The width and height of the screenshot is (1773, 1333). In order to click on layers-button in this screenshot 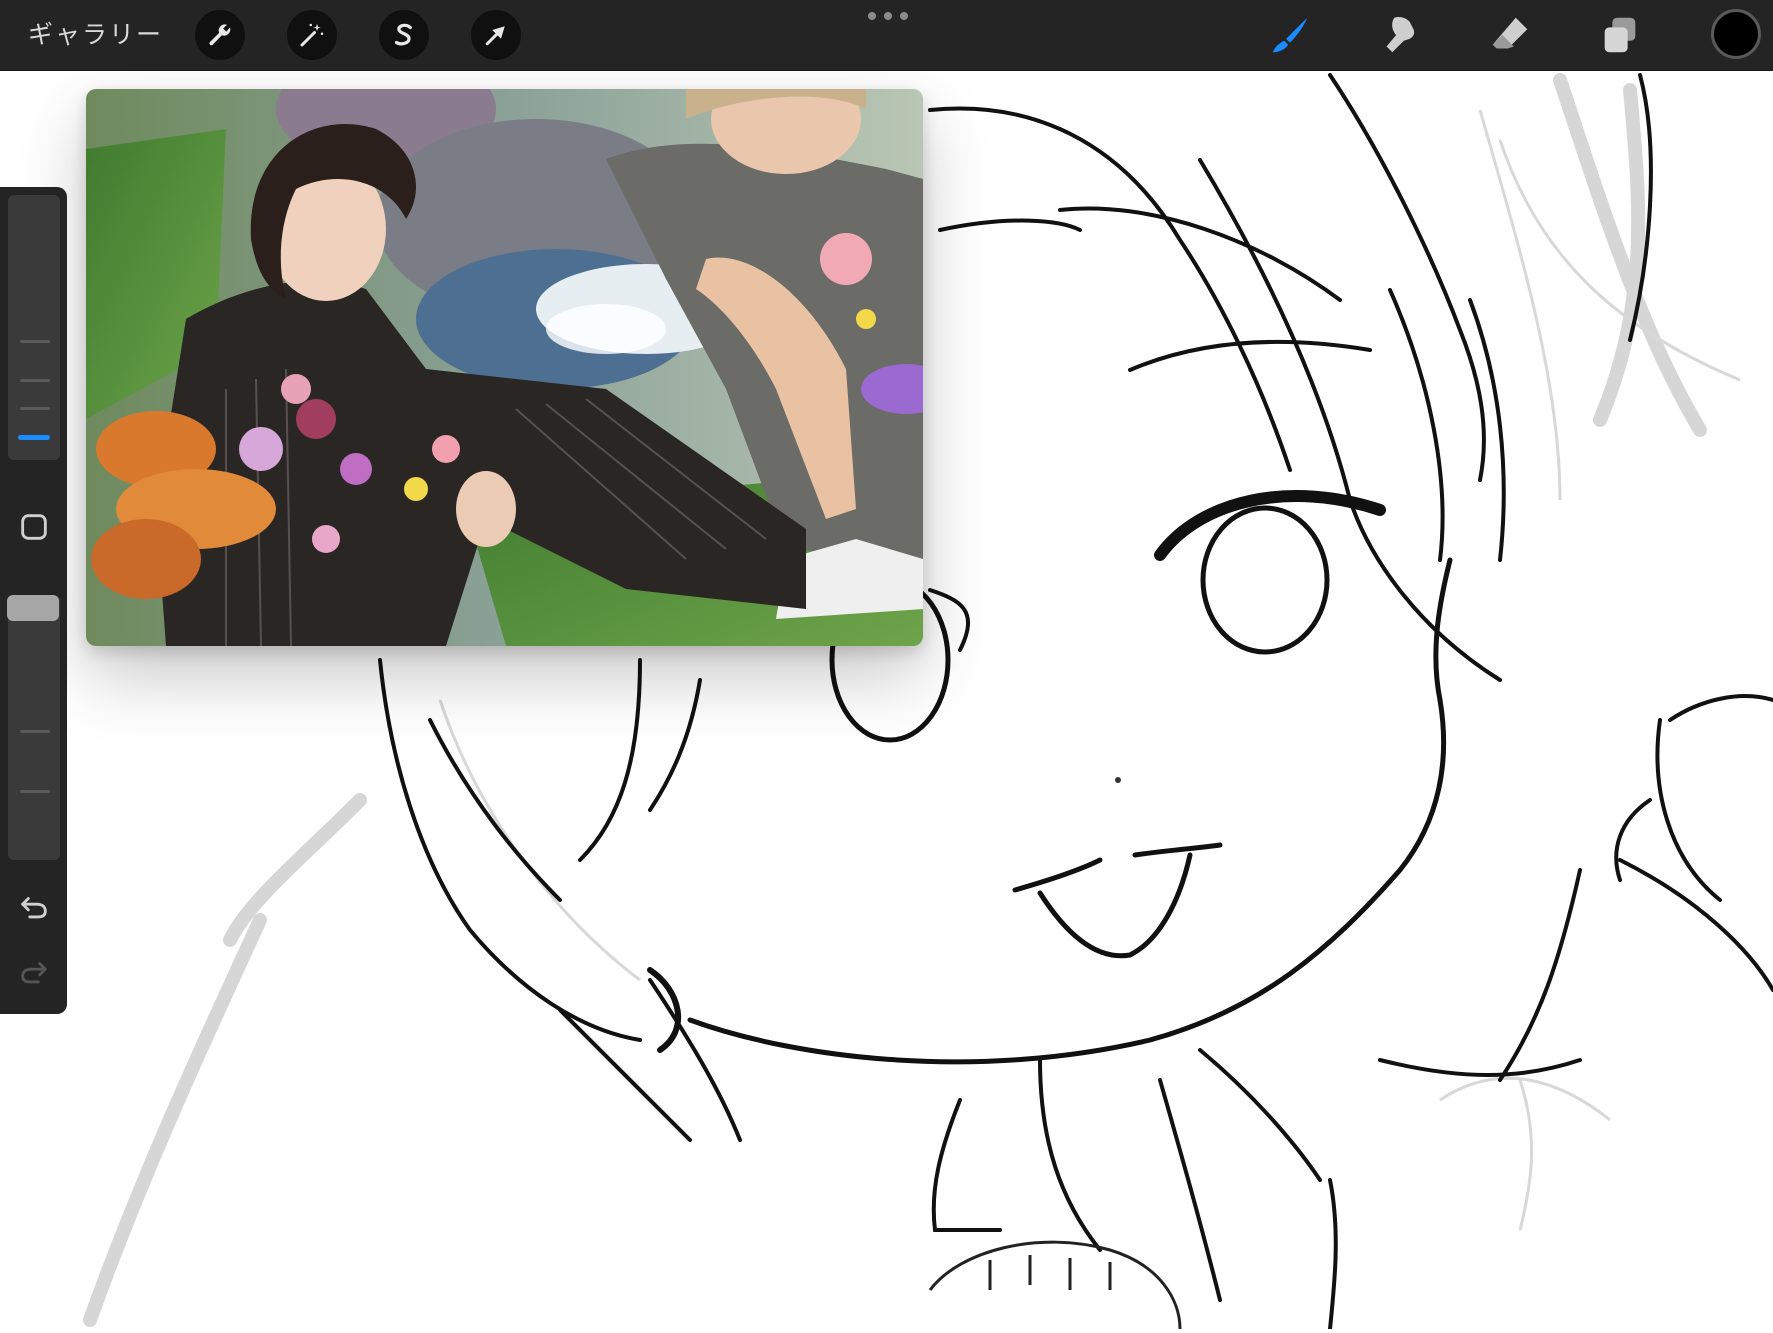, I will do `click(1620, 35)`.